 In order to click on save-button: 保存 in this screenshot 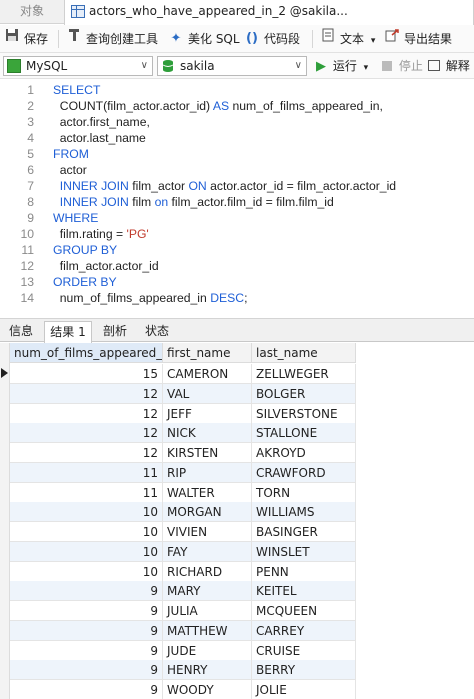, I will do `click(26, 39)`.